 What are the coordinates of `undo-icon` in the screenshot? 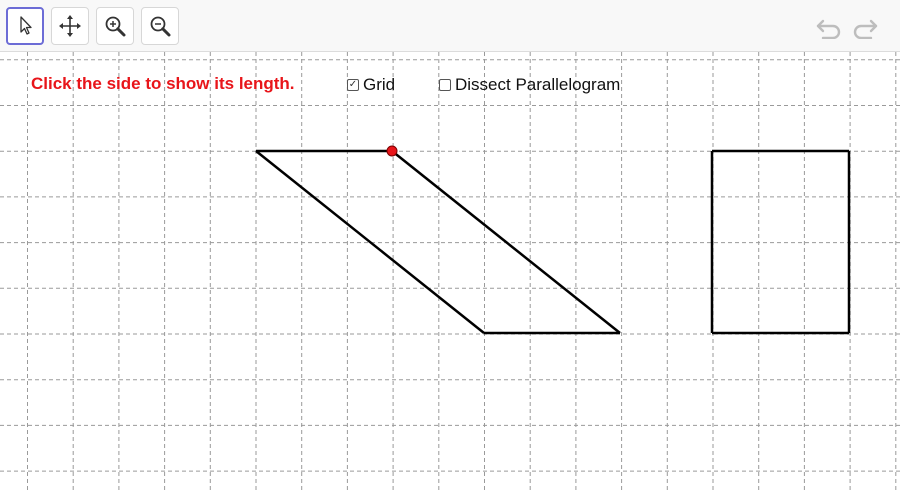 It's located at (828, 29).